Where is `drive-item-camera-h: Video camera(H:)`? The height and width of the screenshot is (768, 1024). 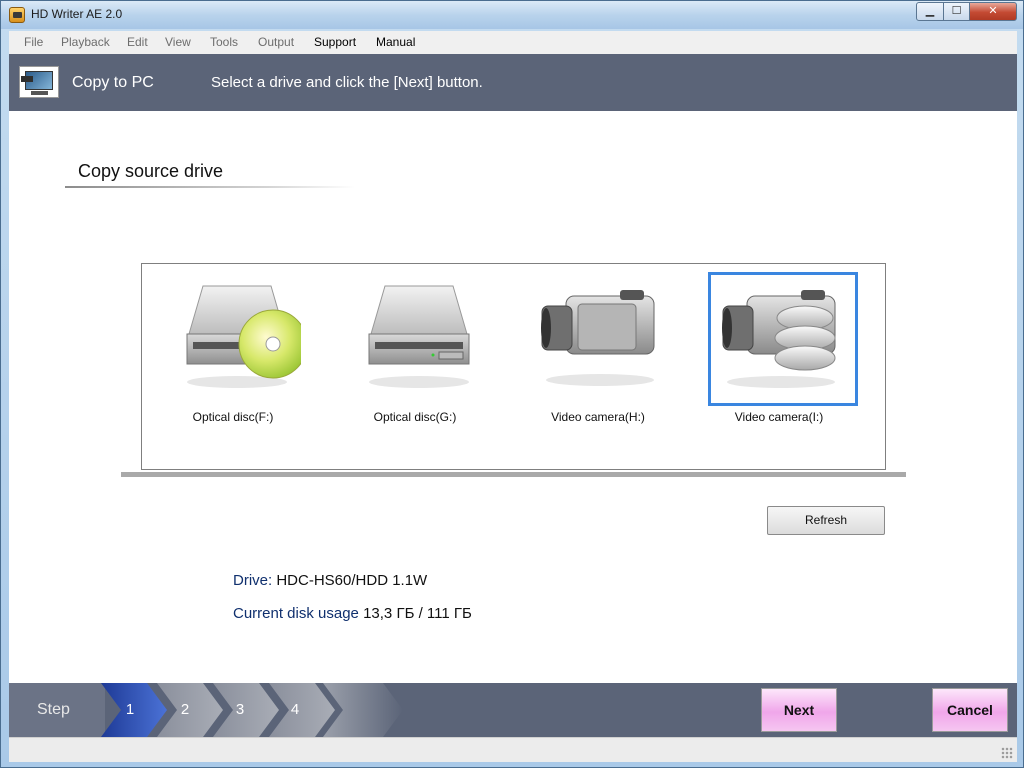
drive-item-camera-h: Video camera(H:) is located at coordinates (598, 352).